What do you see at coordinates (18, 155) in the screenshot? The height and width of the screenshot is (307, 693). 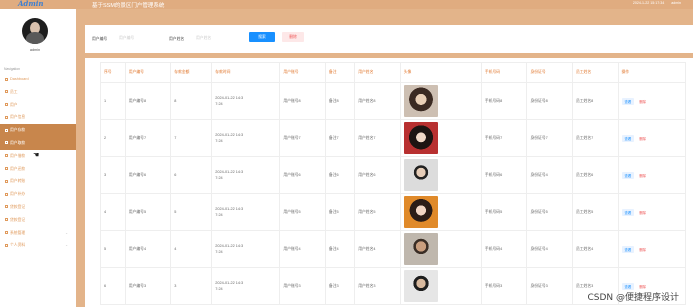 I see `sidebar-item-label: 用户借款` at bounding box center [18, 155].